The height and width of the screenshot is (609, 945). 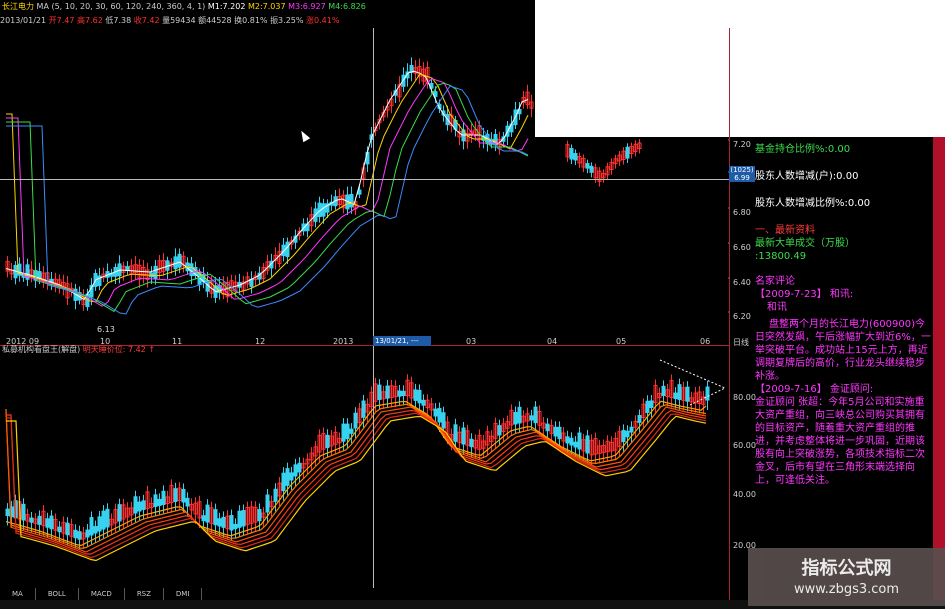 I want to click on x-tick-label: 06, so click(x=705, y=341).